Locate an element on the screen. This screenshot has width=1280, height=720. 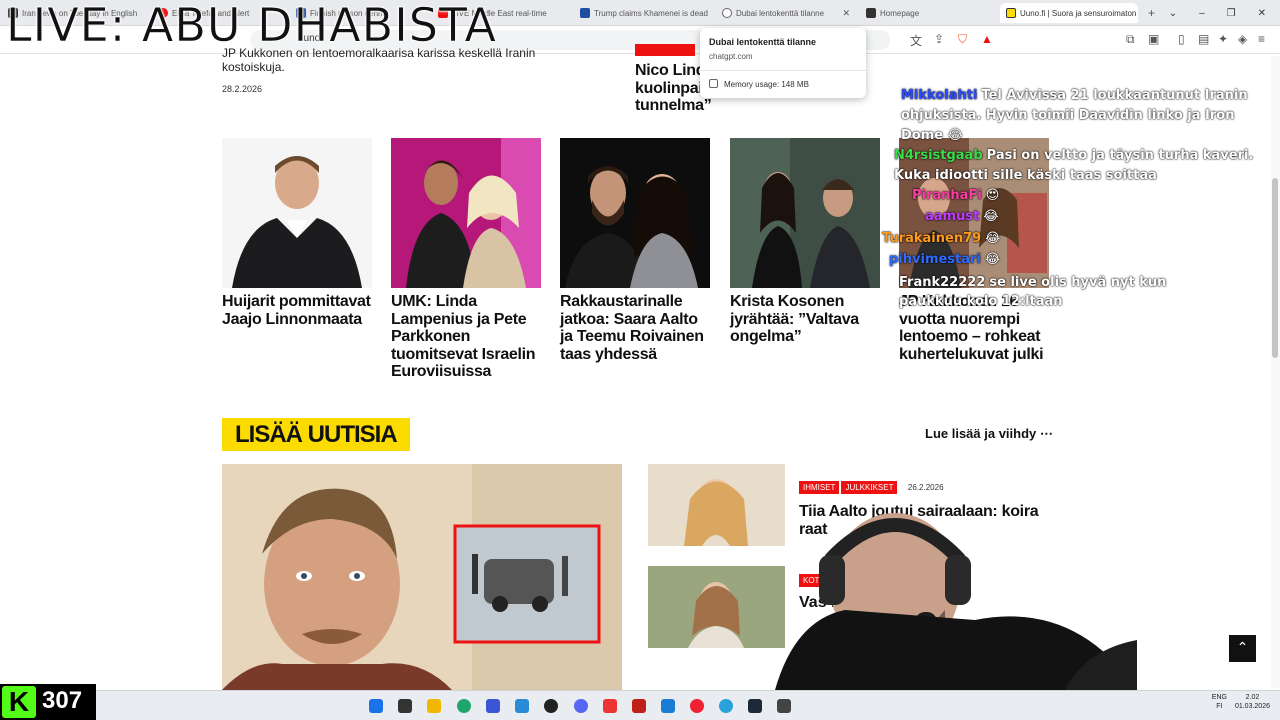
hover-card-domain: chatgpt.com is located at coordinates (731, 56).